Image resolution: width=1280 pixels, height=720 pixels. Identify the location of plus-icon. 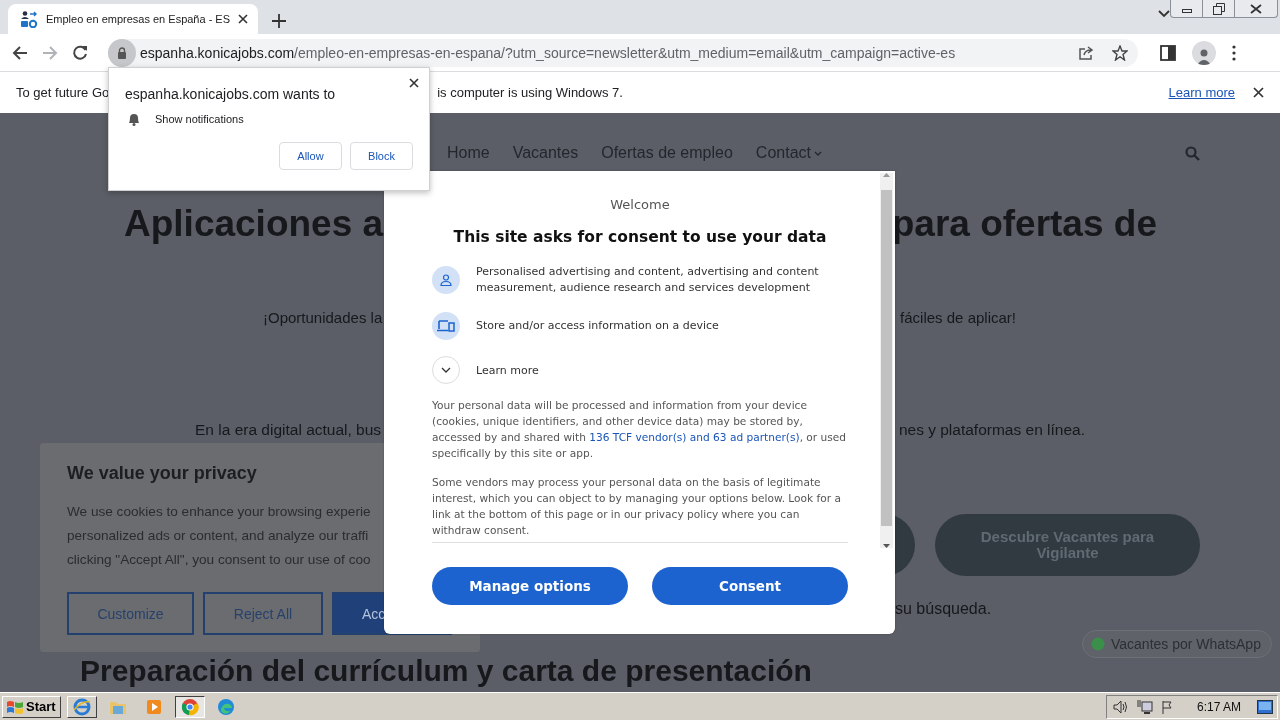
(279, 21).